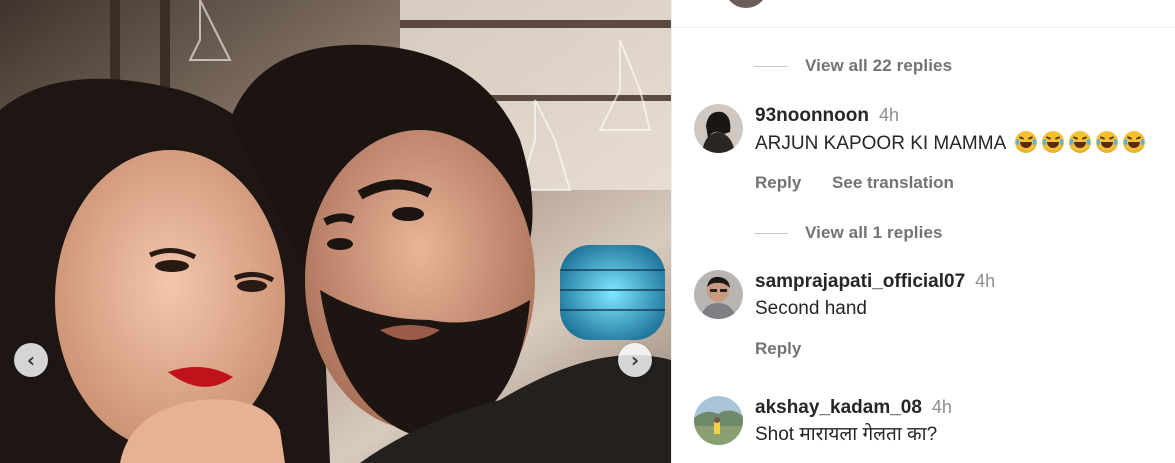 The height and width of the screenshot is (463, 1175). What do you see at coordinates (853, 421) in the screenshot?
I see `comment-body: akshay_kadam_08 4h Shot मारायला गेलता का?` at bounding box center [853, 421].